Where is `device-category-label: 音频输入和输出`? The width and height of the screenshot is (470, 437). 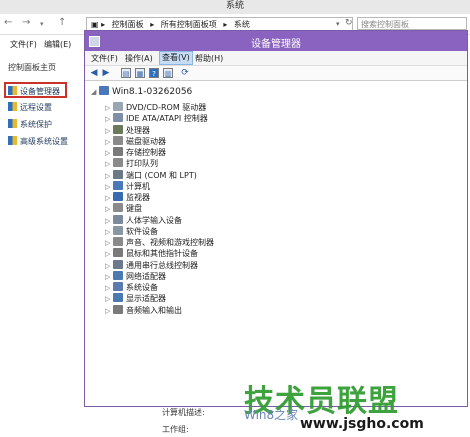
device-category-label: 音频输入和输出 is located at coordinates (154, 310).